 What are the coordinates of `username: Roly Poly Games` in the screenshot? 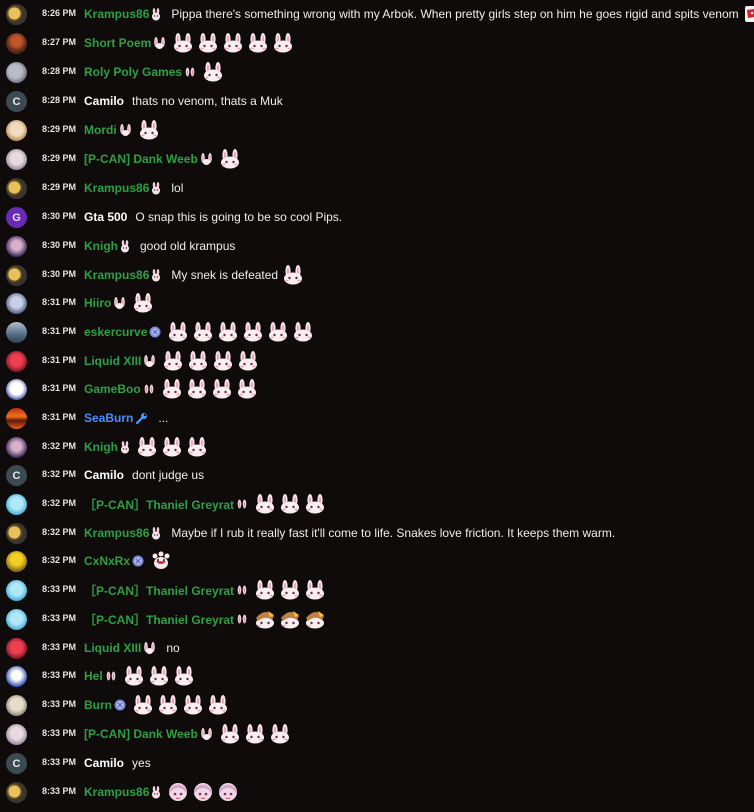 It's located at (133, 72).